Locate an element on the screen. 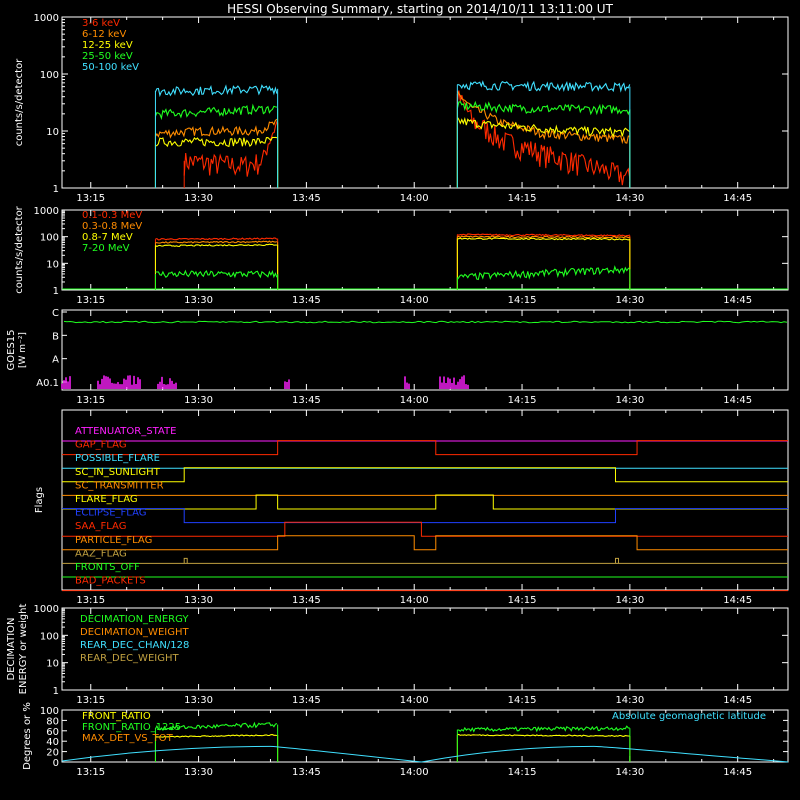  flag-label: SC_IN_SUNLIGHT is located at coordinates (118, 472).